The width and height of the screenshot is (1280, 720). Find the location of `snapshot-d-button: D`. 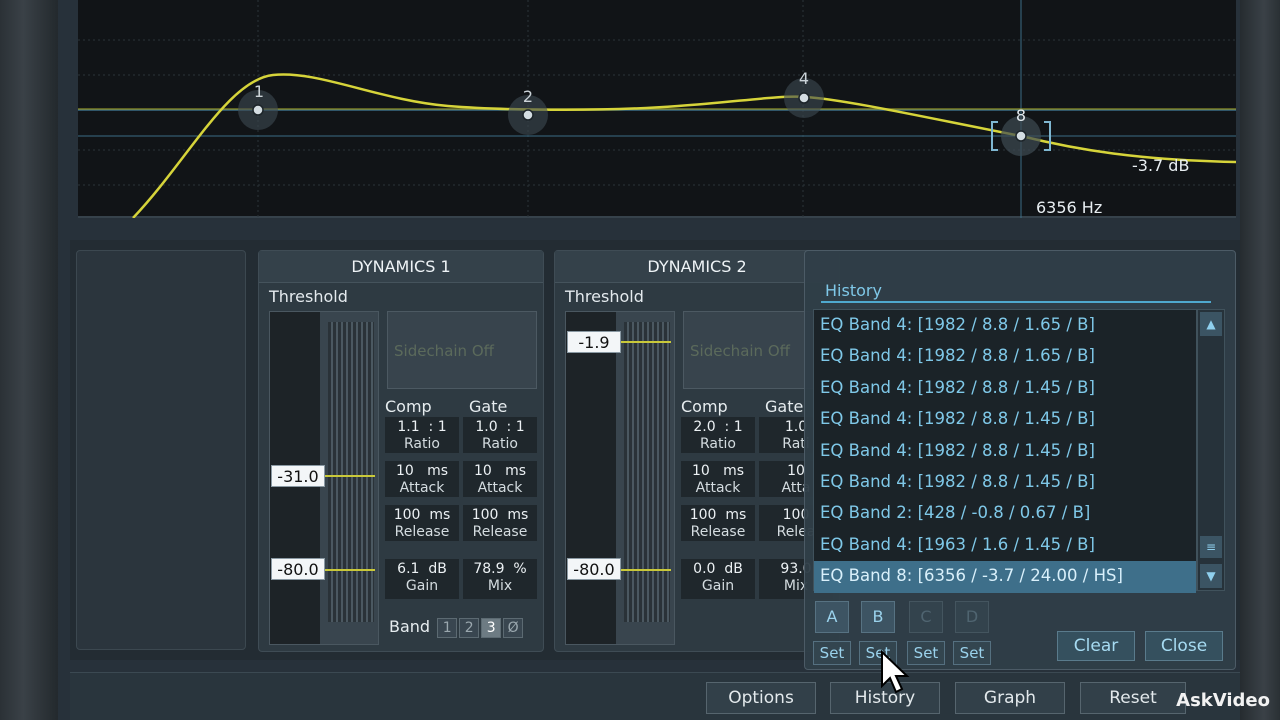

snapshot-d-button: D is located at coordinates (972, 617).